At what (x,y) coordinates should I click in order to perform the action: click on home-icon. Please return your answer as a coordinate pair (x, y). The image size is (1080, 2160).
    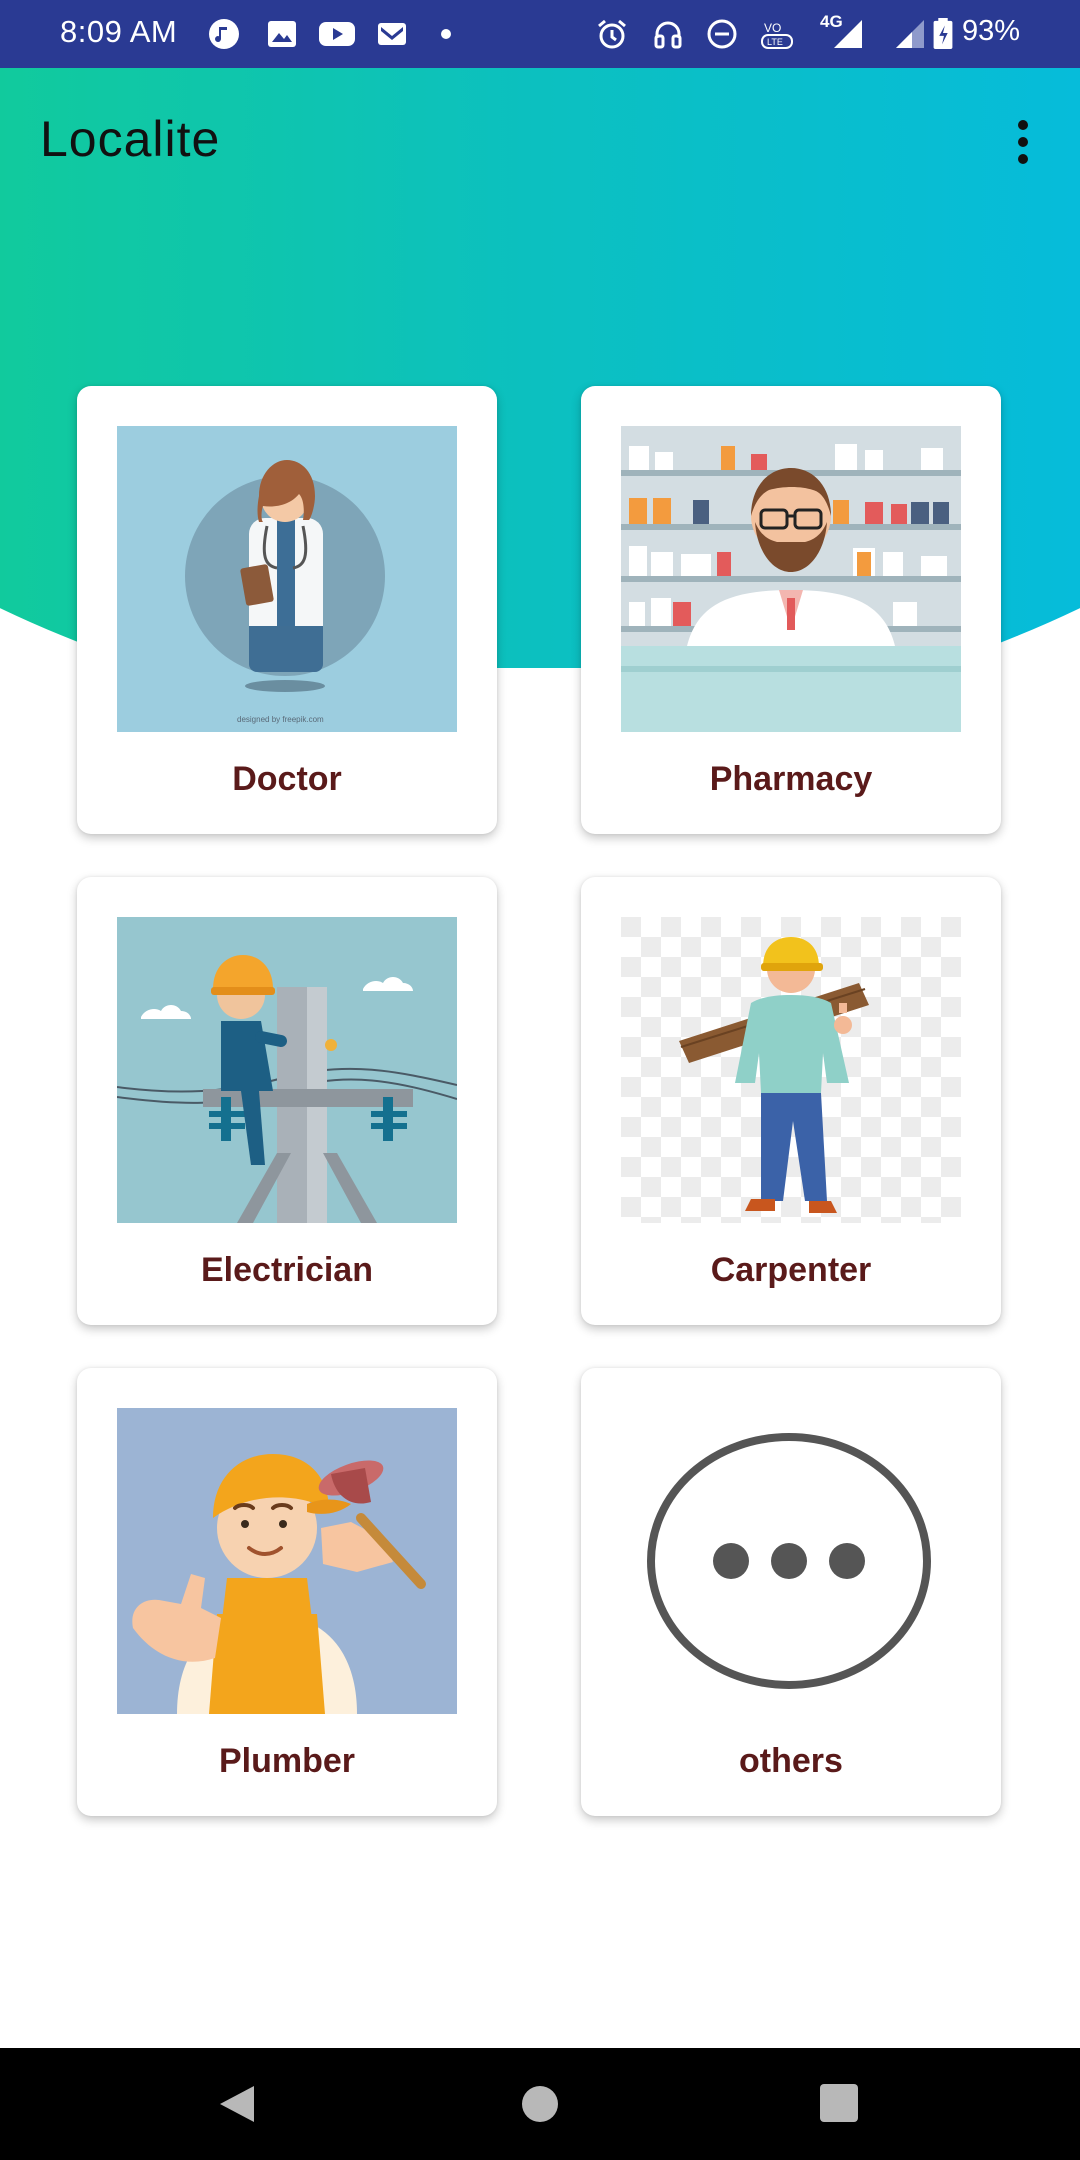
    Looking at the image, I should click on (540, 2104).